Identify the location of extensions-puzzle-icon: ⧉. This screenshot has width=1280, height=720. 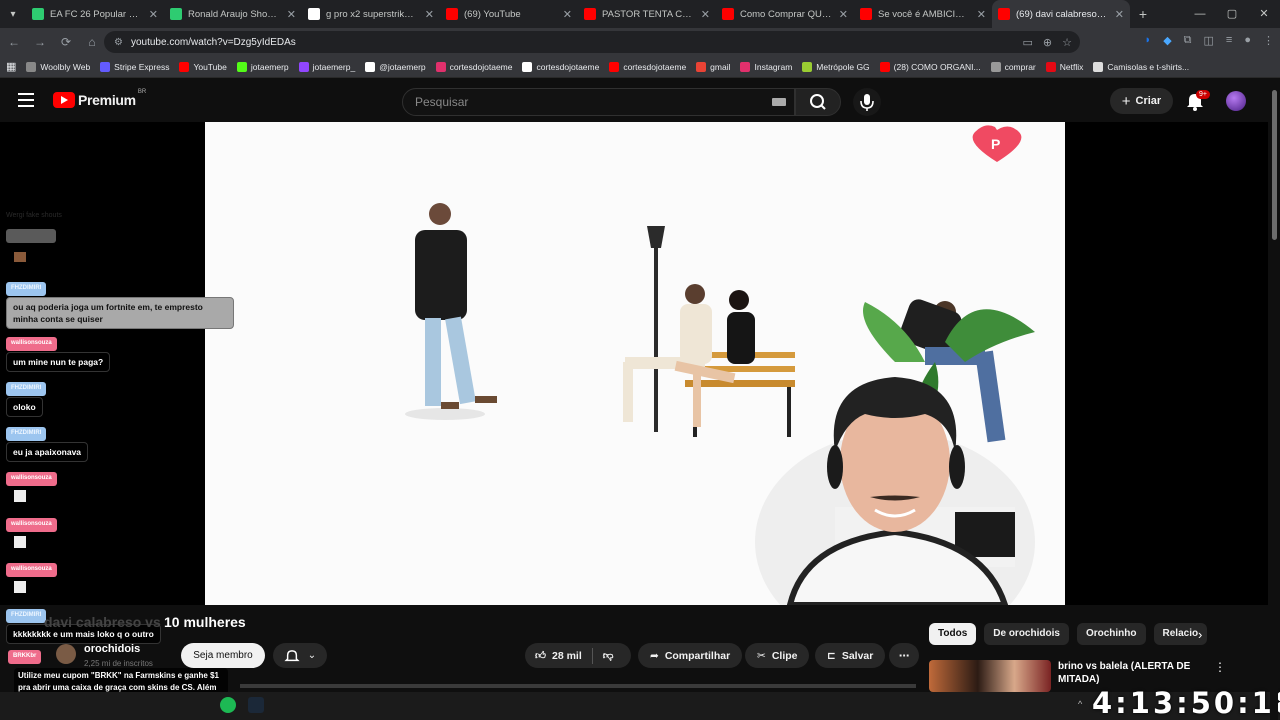
(1188, 40).